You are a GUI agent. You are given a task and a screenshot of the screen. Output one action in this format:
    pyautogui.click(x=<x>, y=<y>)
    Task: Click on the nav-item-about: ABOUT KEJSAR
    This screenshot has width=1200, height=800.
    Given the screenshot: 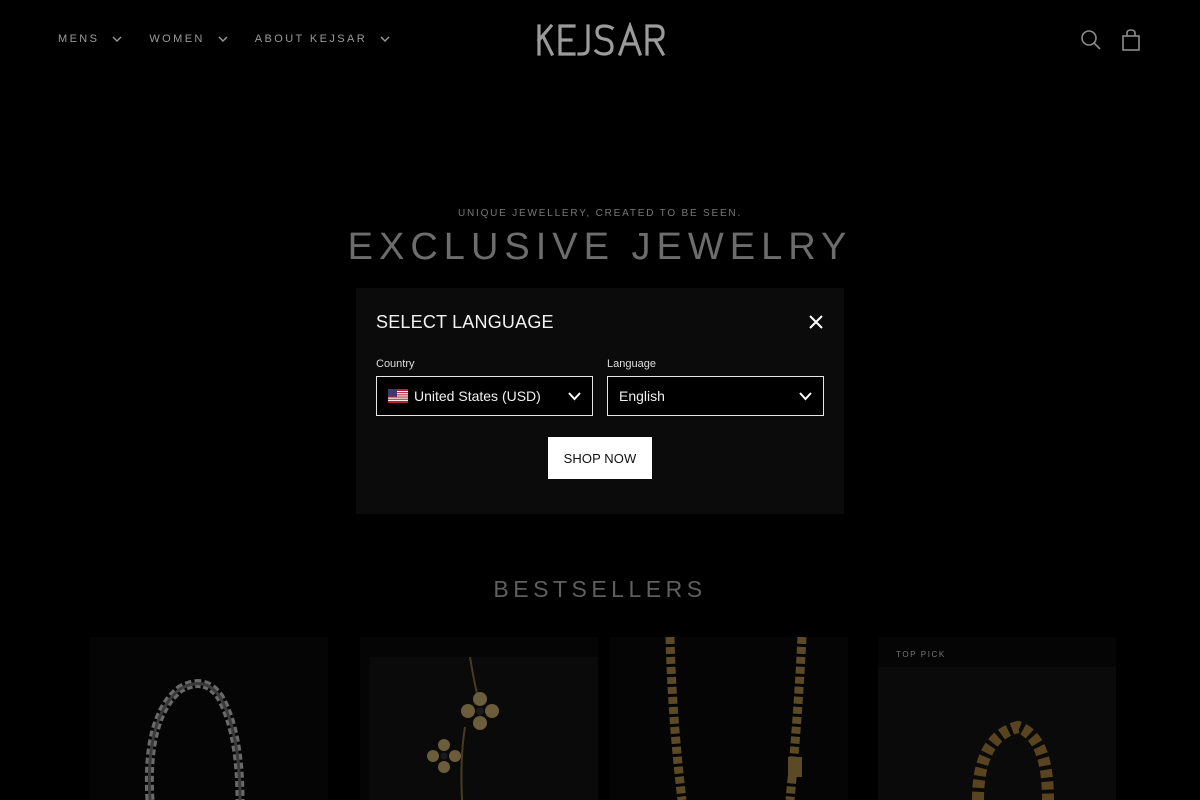 What is the action you would take?
    pyautogui.click(x=323, y=39)
    